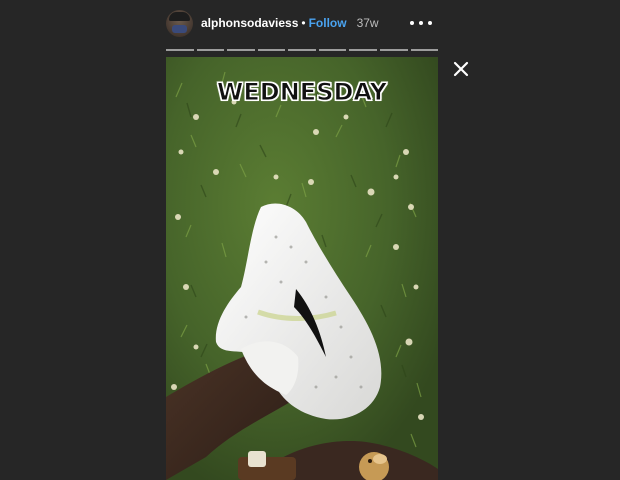 Image resolution: width=620 pixels, height=480 pixels. I want to click on more-options-icon, so click(421, 23).